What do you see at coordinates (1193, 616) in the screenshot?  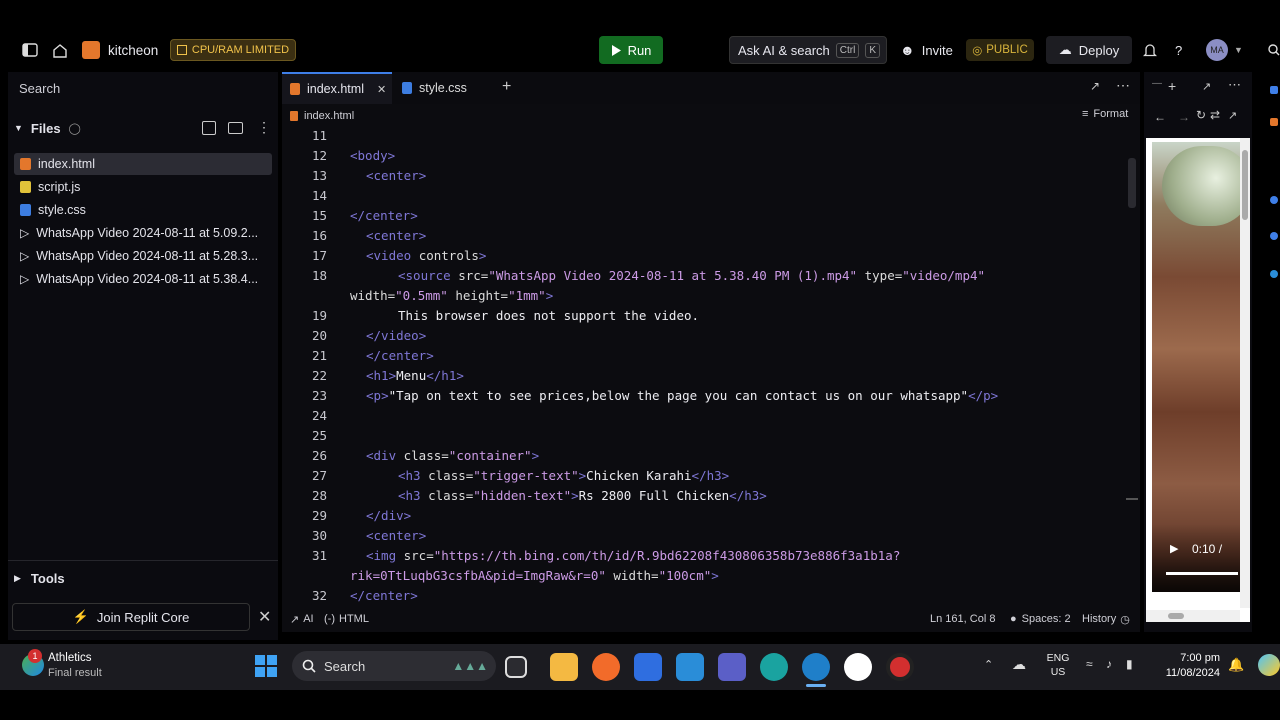 I see `webview-hscrollbar` at bounding box center [1193, 616].